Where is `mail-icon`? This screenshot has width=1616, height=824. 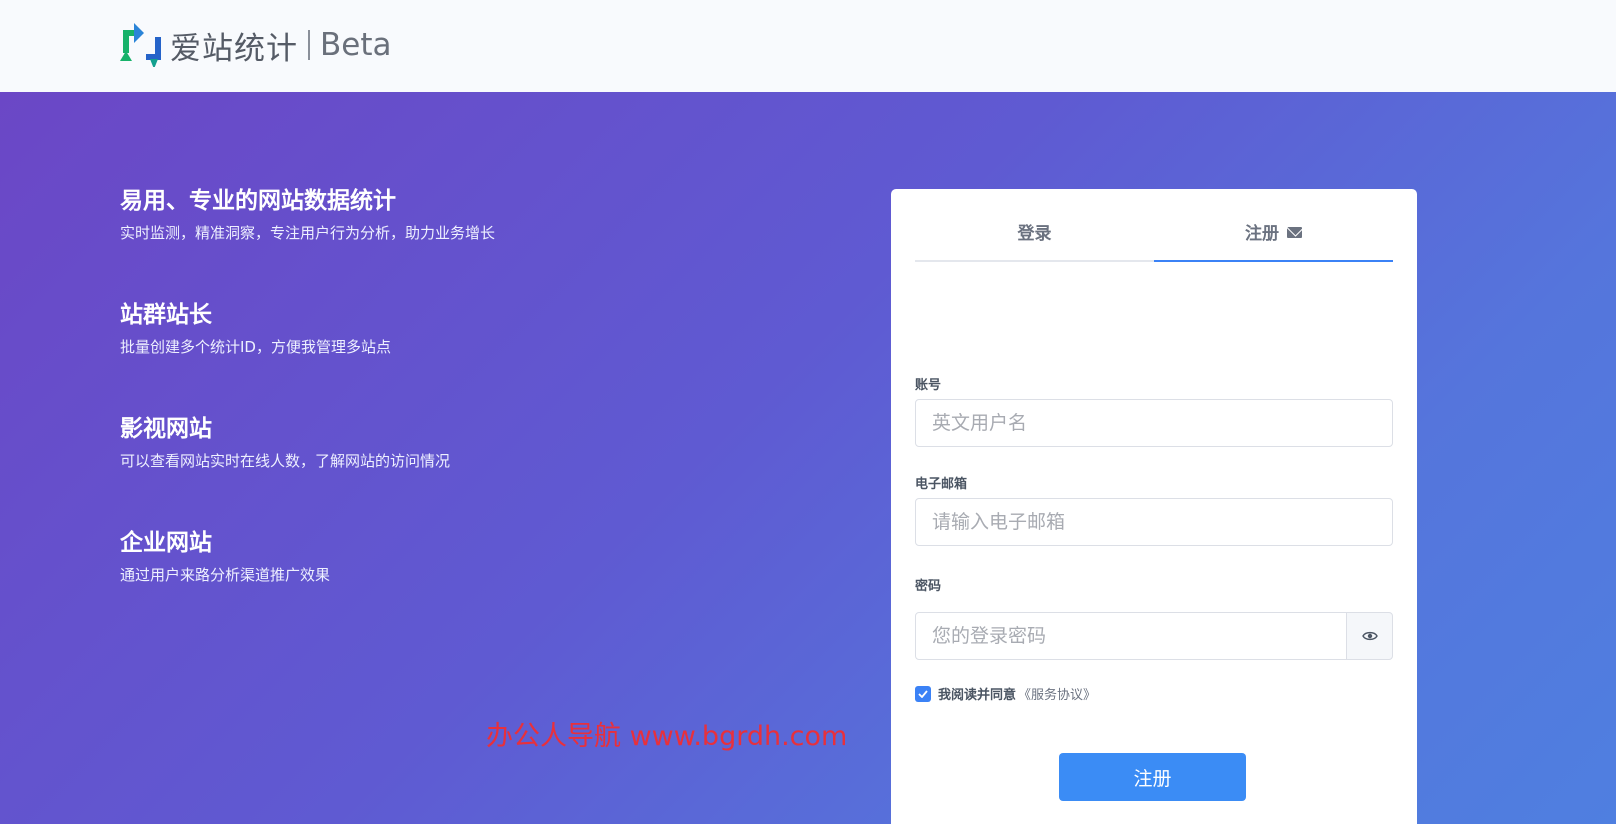
mail-icon is located at coordinates (1294, 232).